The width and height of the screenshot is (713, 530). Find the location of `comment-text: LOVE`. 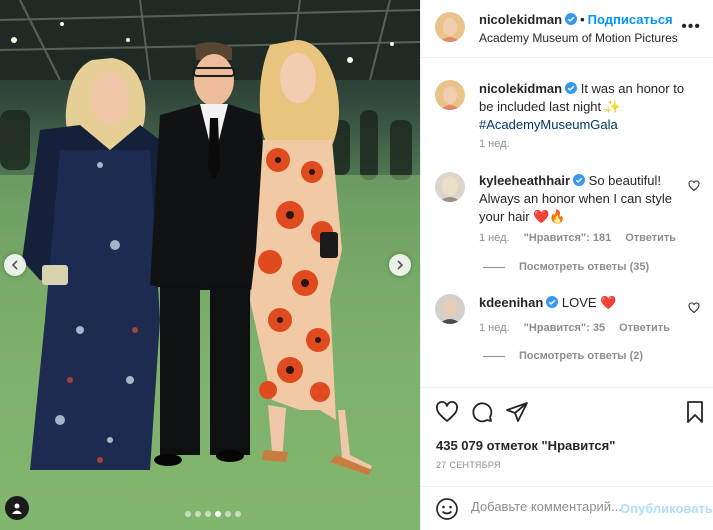

comment-text: LOVE is located at coordinates (579, 302).